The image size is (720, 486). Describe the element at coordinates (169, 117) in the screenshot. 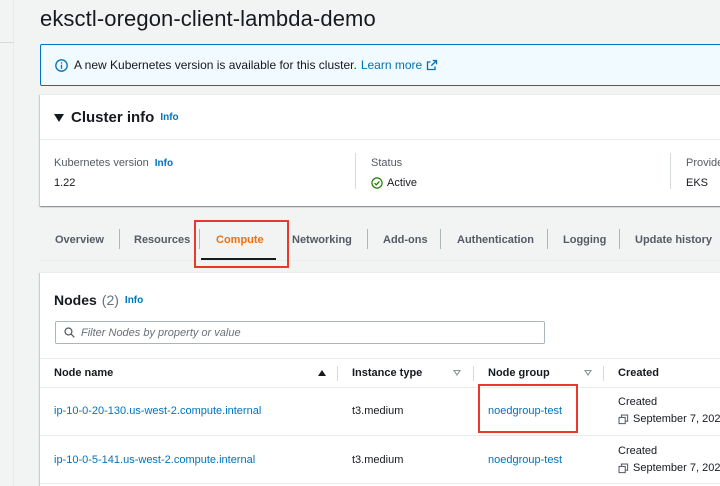

I see `cluster-info-link: Info` at that location.